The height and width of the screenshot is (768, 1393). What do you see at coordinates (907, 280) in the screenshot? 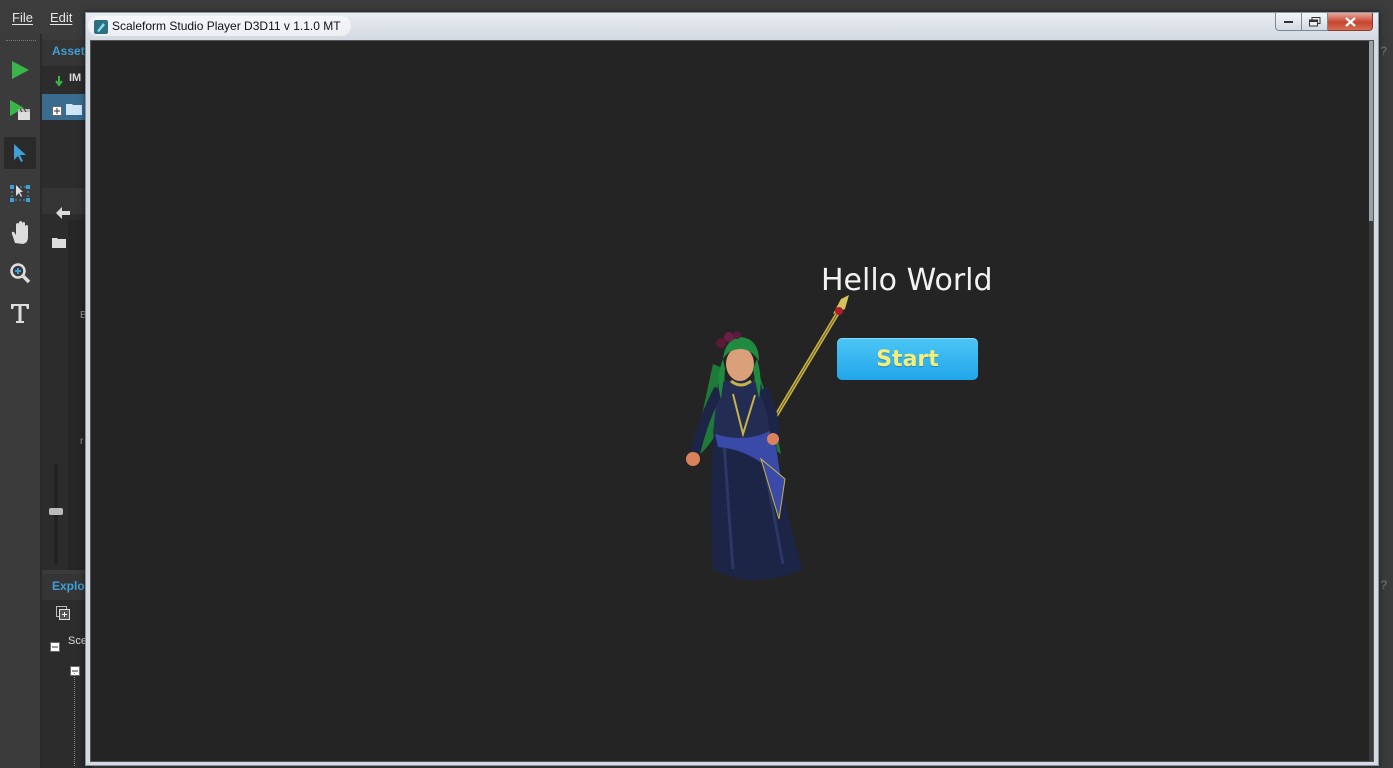
I see `hello-world-text: Hello World` at bounding box center [907, 280].